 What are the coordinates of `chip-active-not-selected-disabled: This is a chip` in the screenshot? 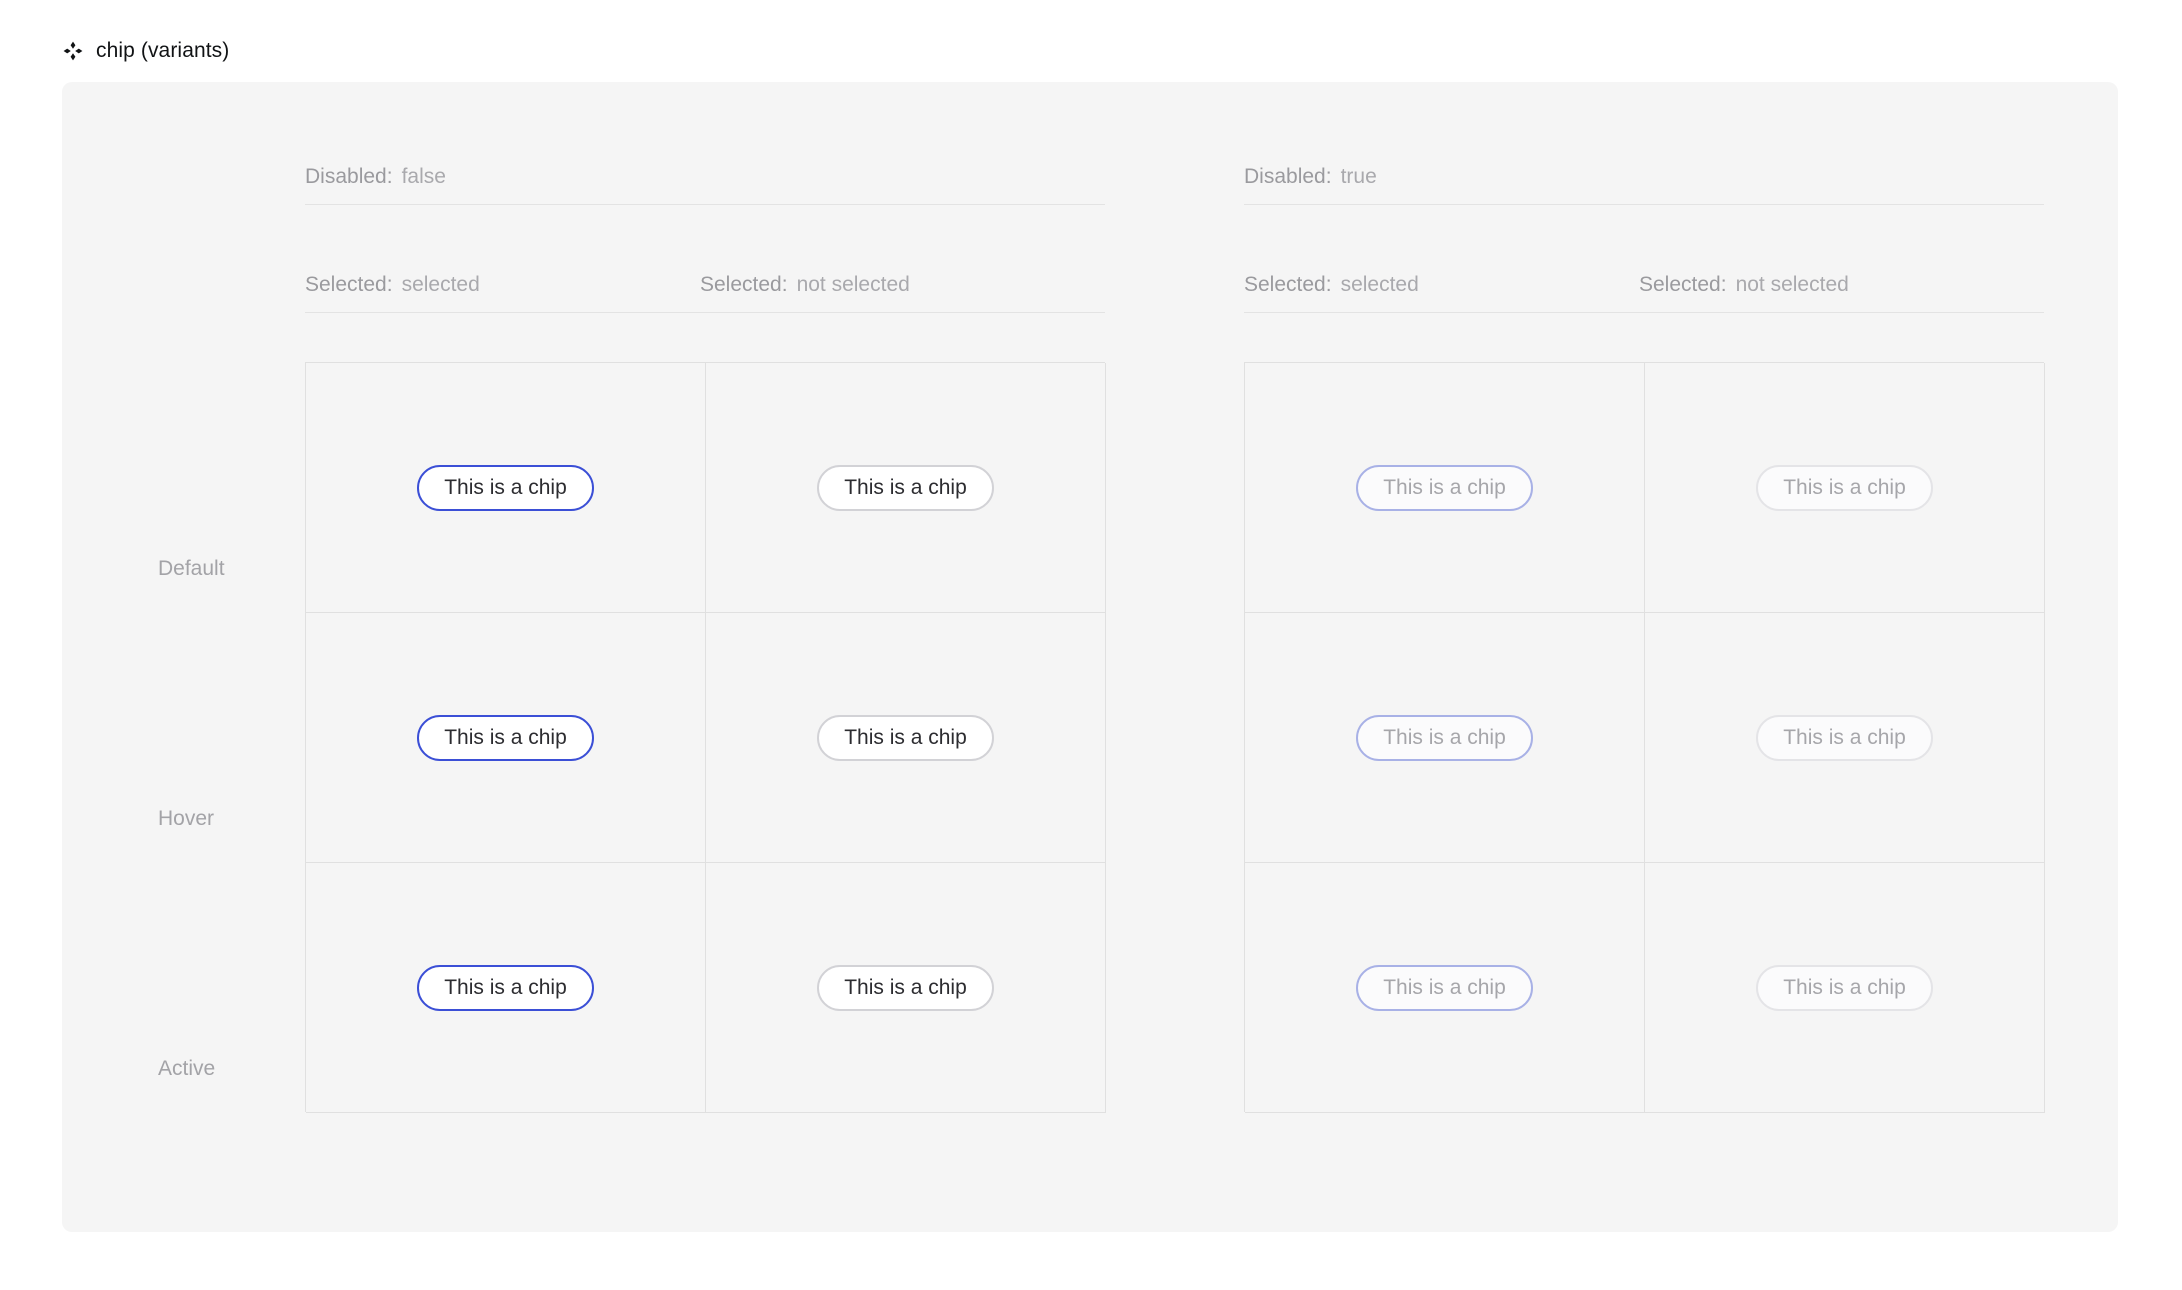 It's located at (1844, 987).